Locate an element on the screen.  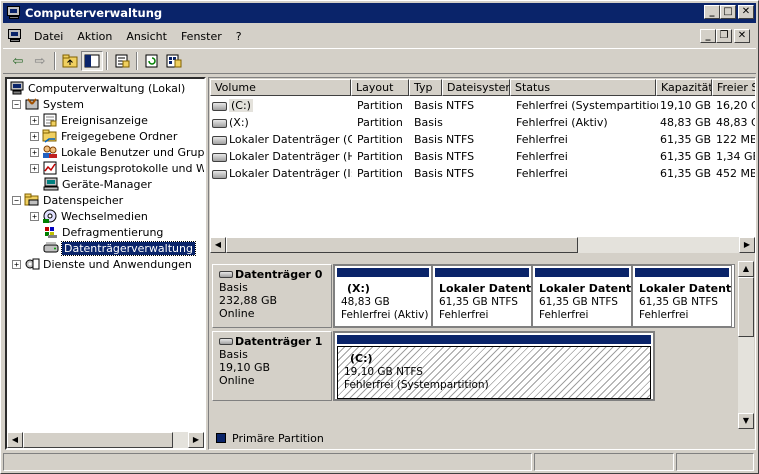
partition-title: (X:) is located at coordinates (358, 288).